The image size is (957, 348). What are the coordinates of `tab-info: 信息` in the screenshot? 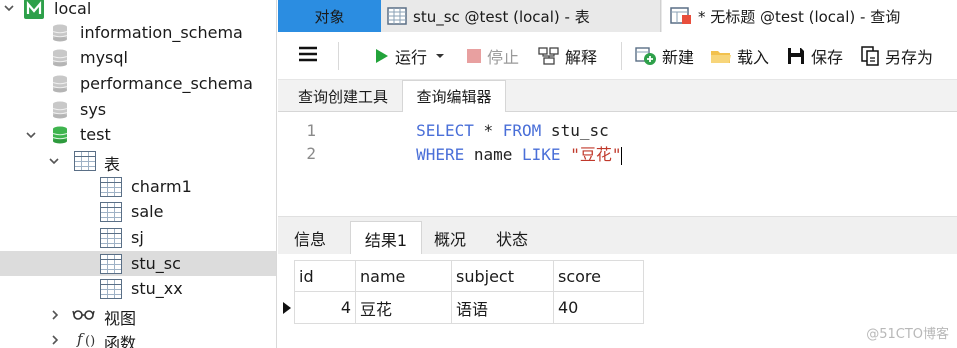 It's located at (310, 238).